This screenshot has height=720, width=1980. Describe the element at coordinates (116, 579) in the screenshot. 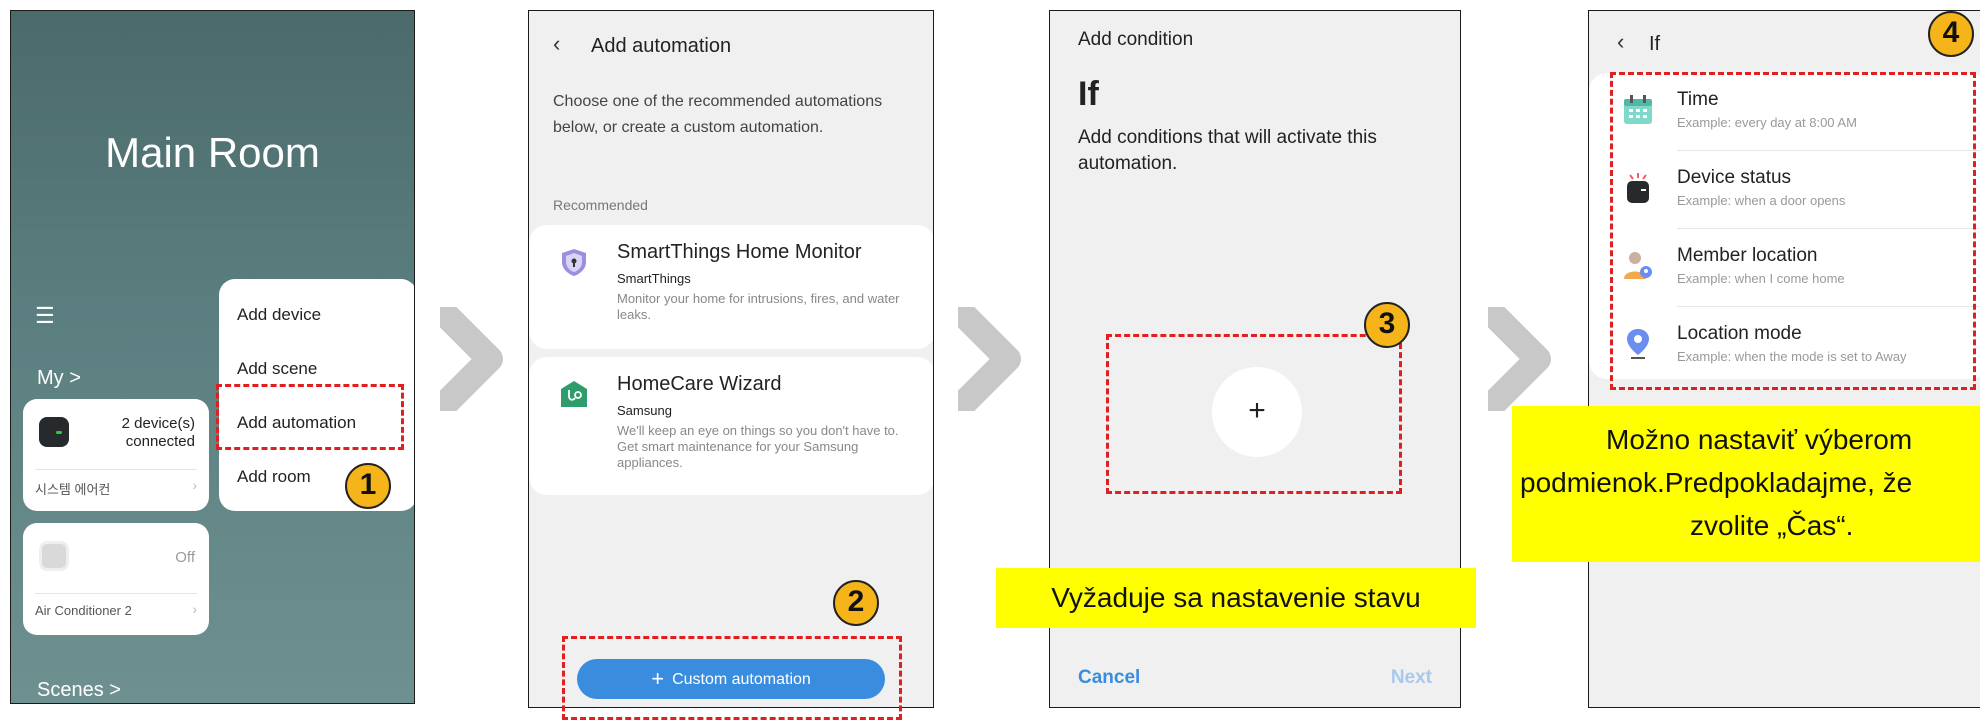

I see `device-card: Off Air Conditioner 2 ›` at that location.